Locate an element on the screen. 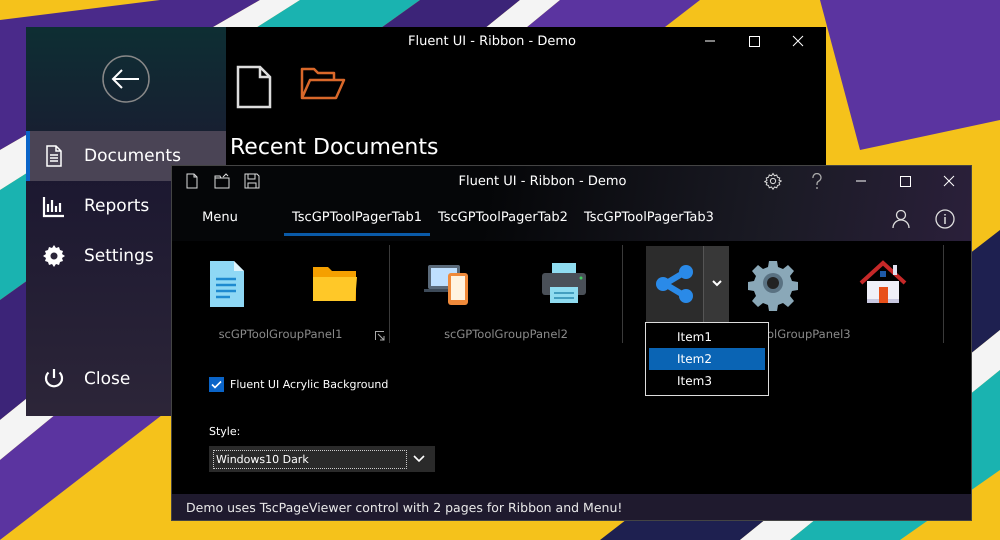 This screenshot has height=540, width=1000. dialog-launcher-icon is located at coordinates (380, 336).